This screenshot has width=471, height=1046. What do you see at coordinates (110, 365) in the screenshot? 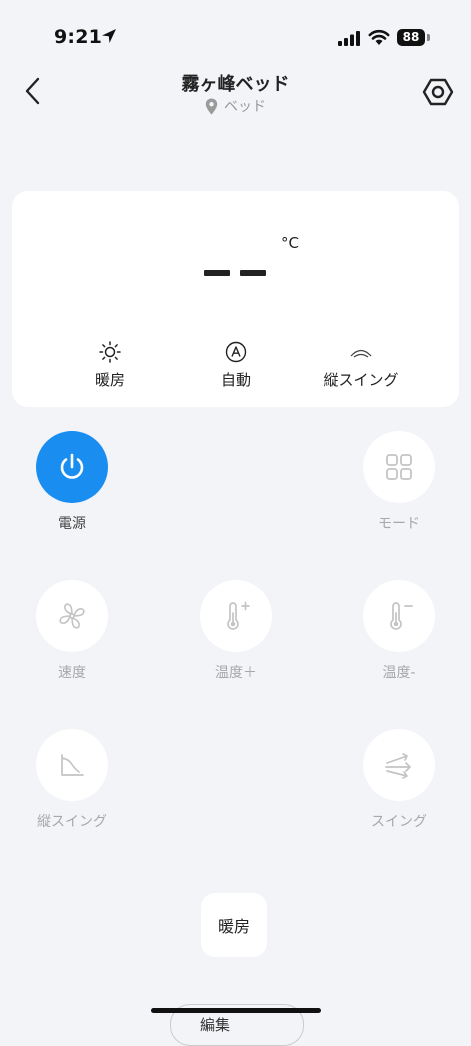
I see `mode-status-heat: 暖房` at bounding box center [110, 365].